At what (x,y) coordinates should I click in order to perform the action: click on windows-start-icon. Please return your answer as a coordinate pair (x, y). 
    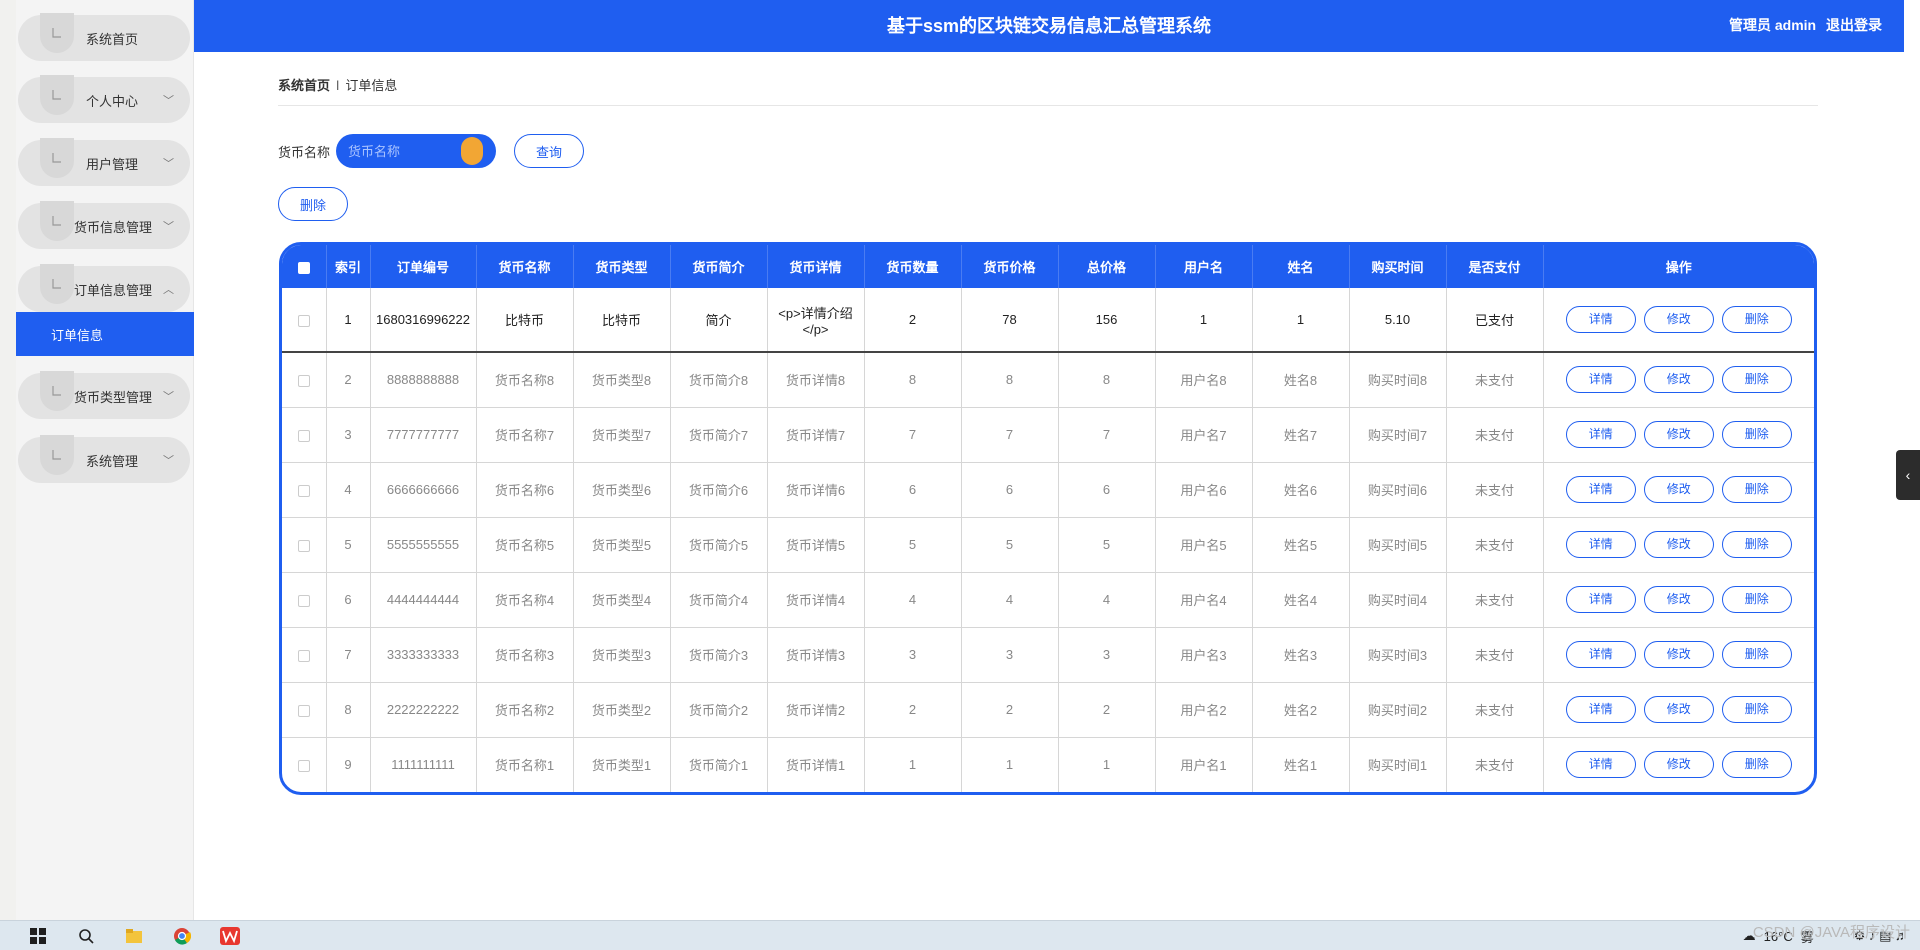
    Looking at the image, I should click on (38, 936).